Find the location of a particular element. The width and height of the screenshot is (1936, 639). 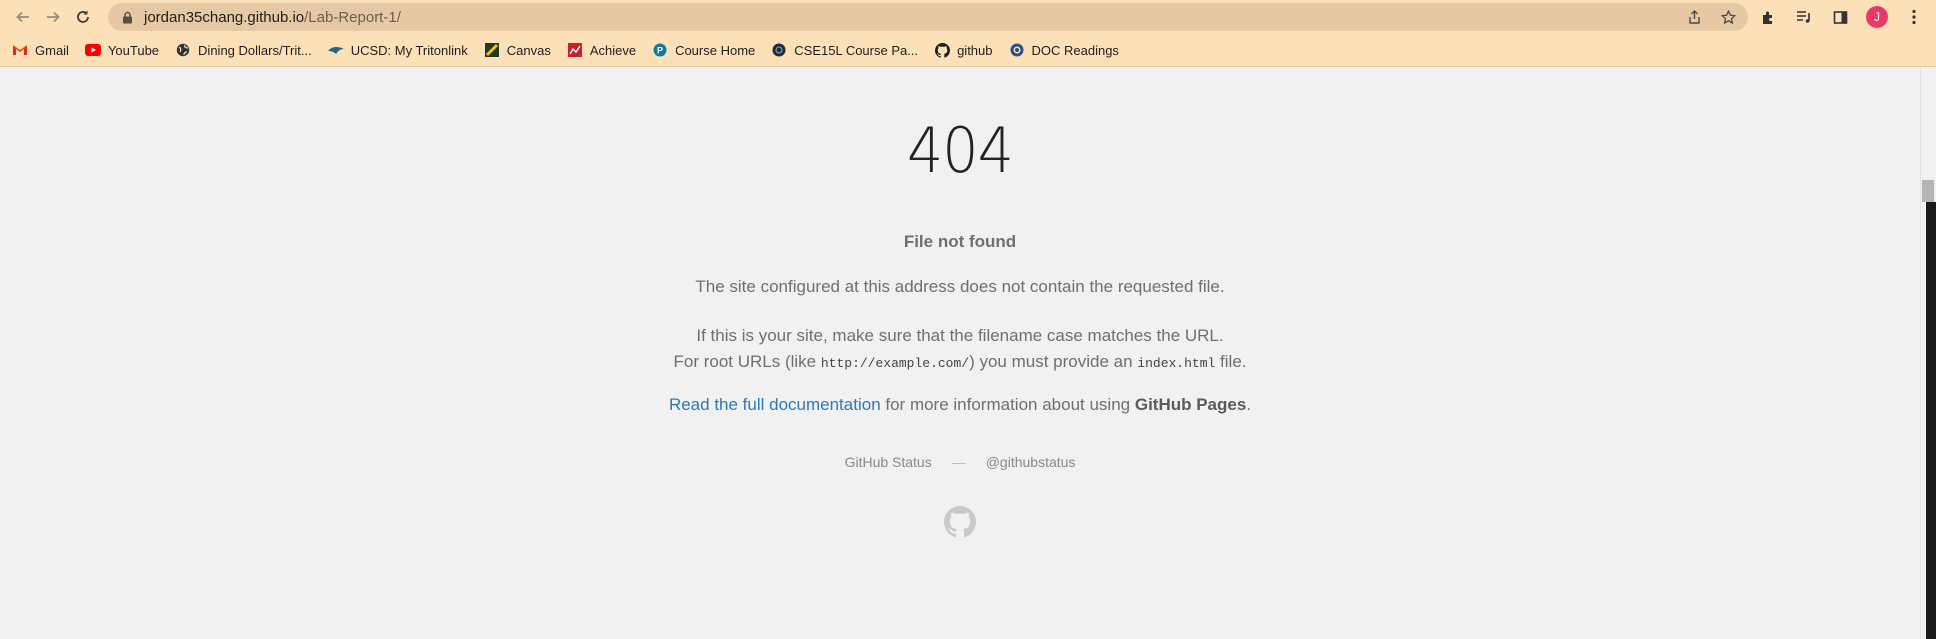

forward-button is located at coordinates (53, 17).